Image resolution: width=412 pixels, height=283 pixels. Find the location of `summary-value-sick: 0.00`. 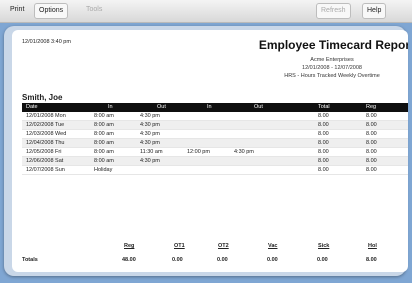

summary-value-sick: 0.00 is located at coordinates (322, 260).